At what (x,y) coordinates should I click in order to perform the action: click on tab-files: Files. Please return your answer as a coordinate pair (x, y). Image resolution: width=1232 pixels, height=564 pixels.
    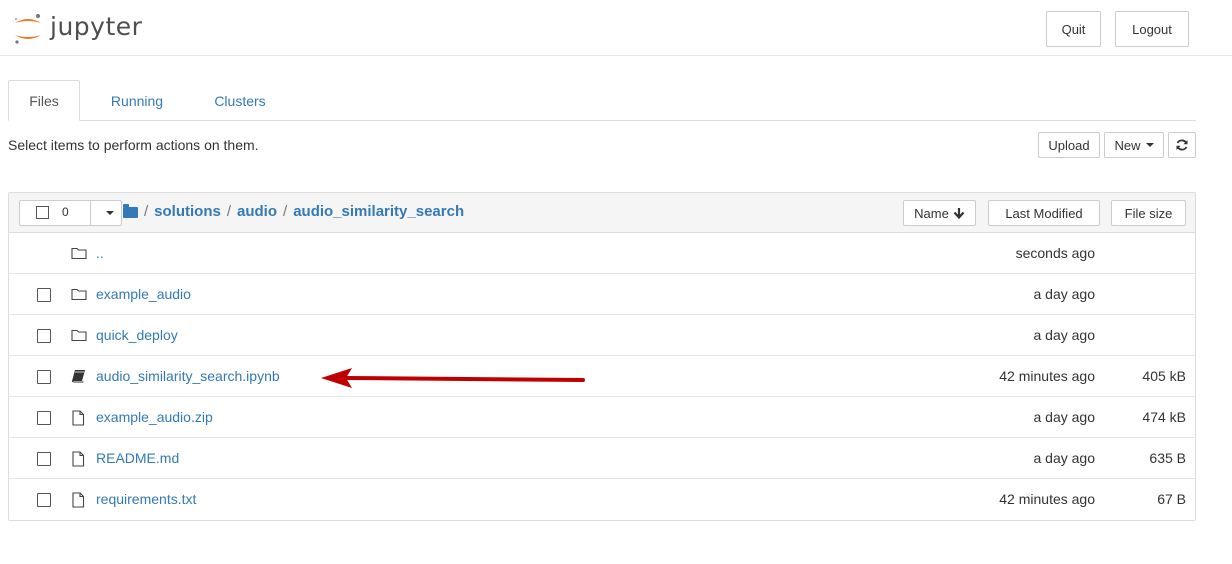
    Looking at the image, I should click on (44, 100).